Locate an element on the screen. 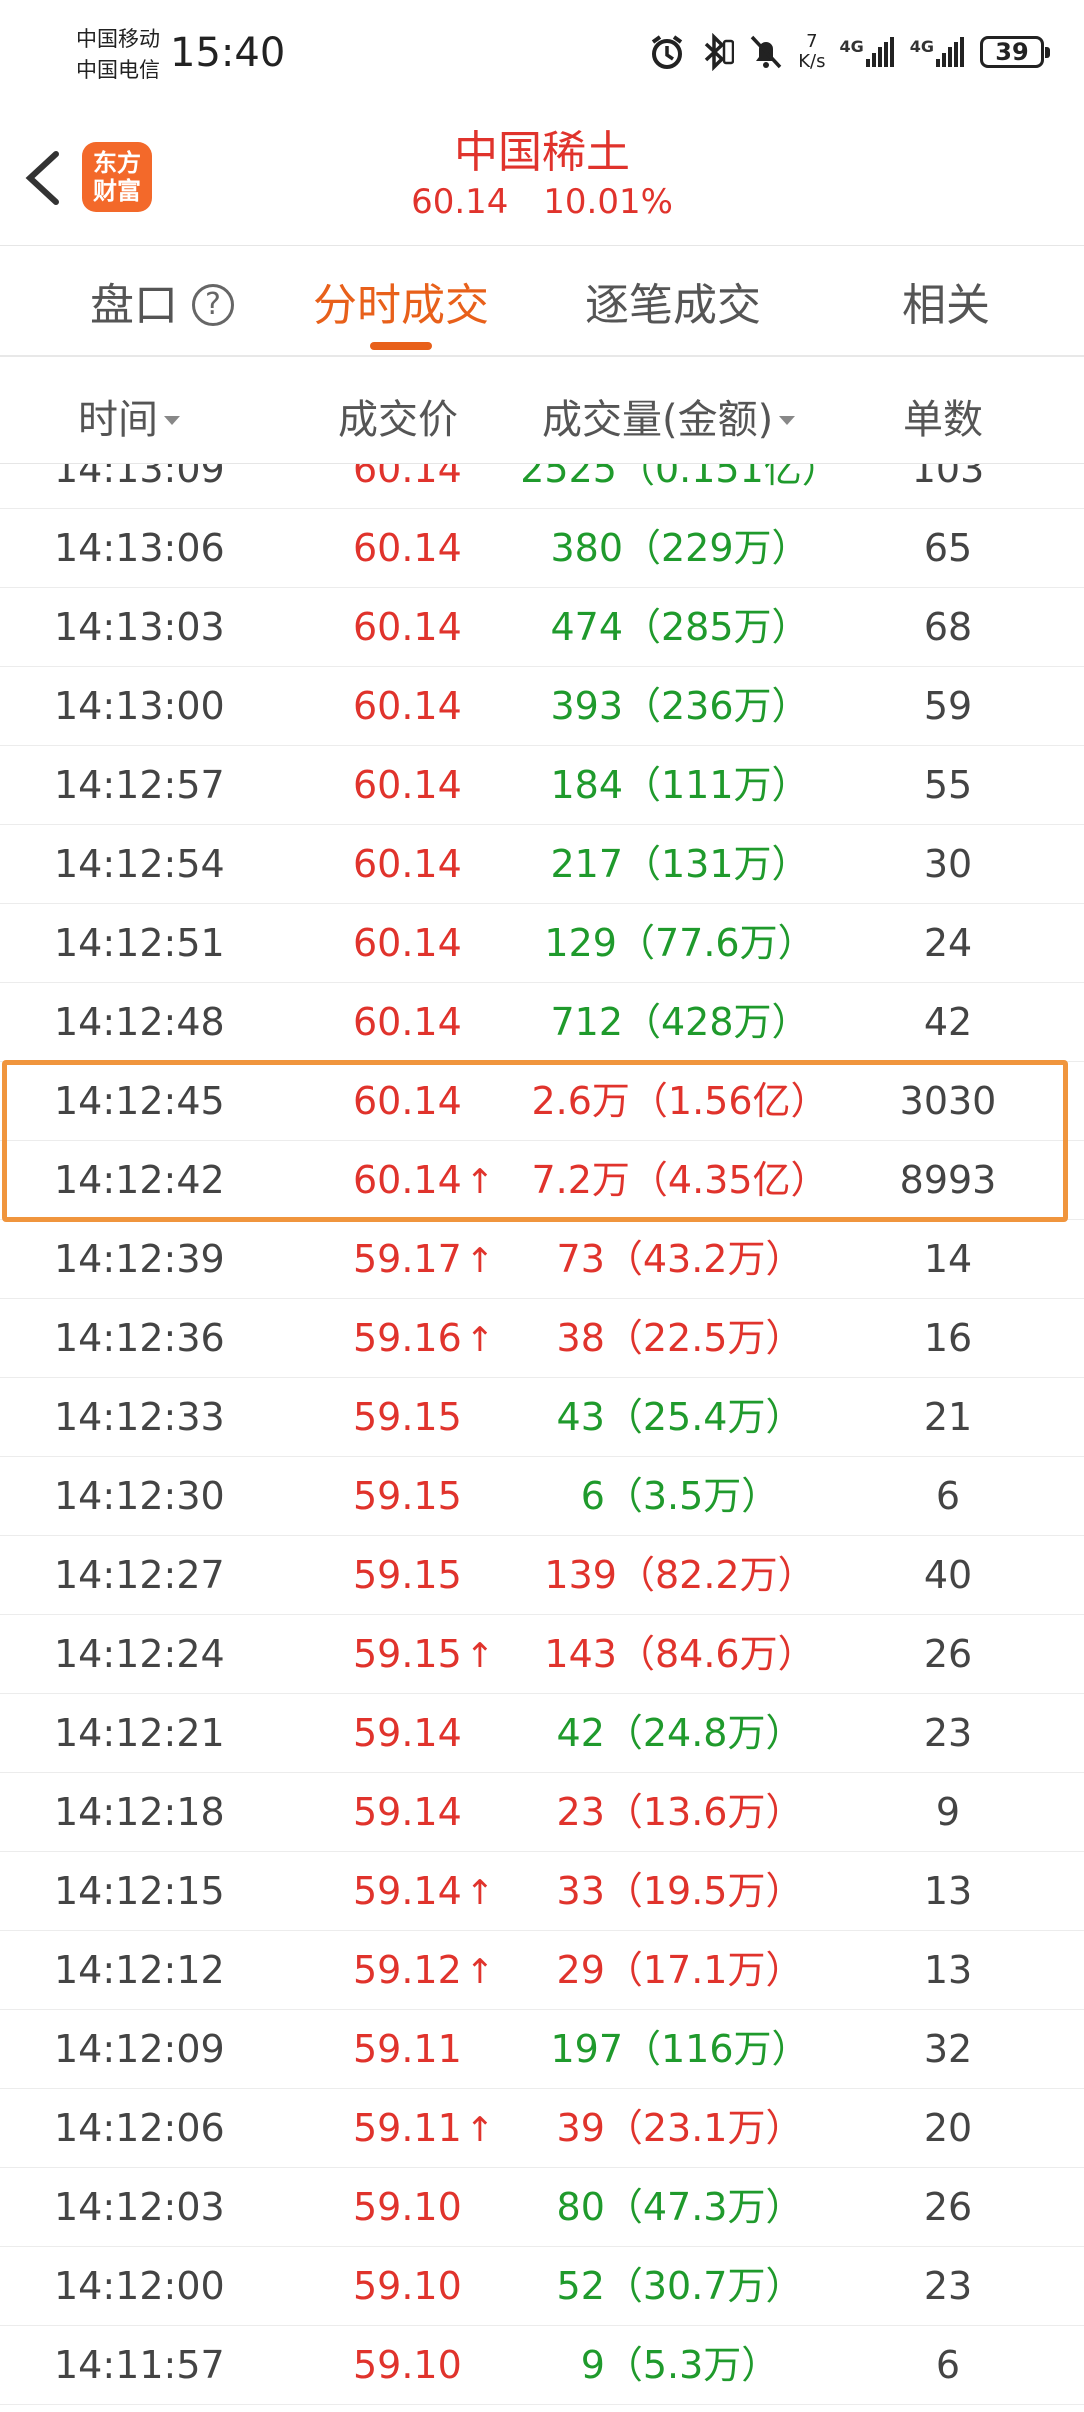 This screenshot has height=2412, width=1084. trade-count: 6 is located at coordinates (948, 1496).